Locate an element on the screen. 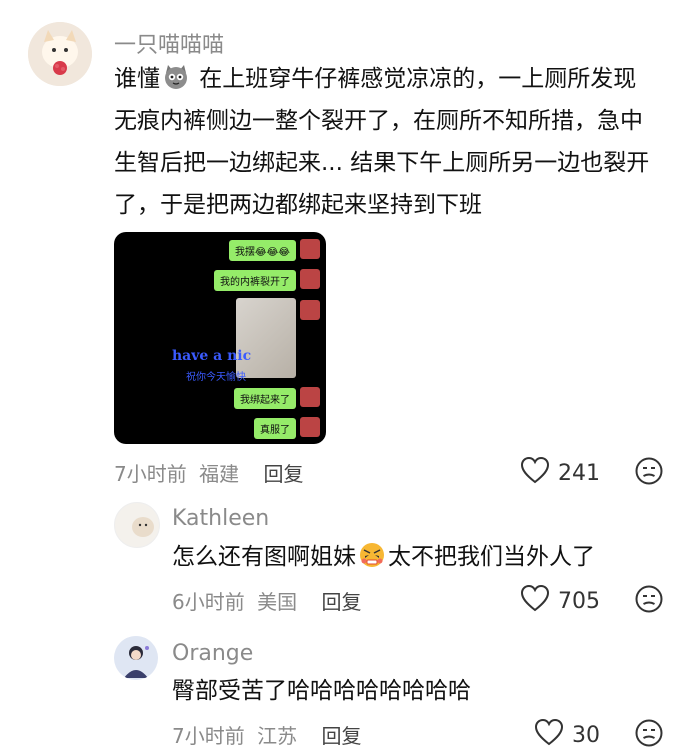 The image size is (690, 752). reply-username: Kathleen is located at coordinates (220, 518).